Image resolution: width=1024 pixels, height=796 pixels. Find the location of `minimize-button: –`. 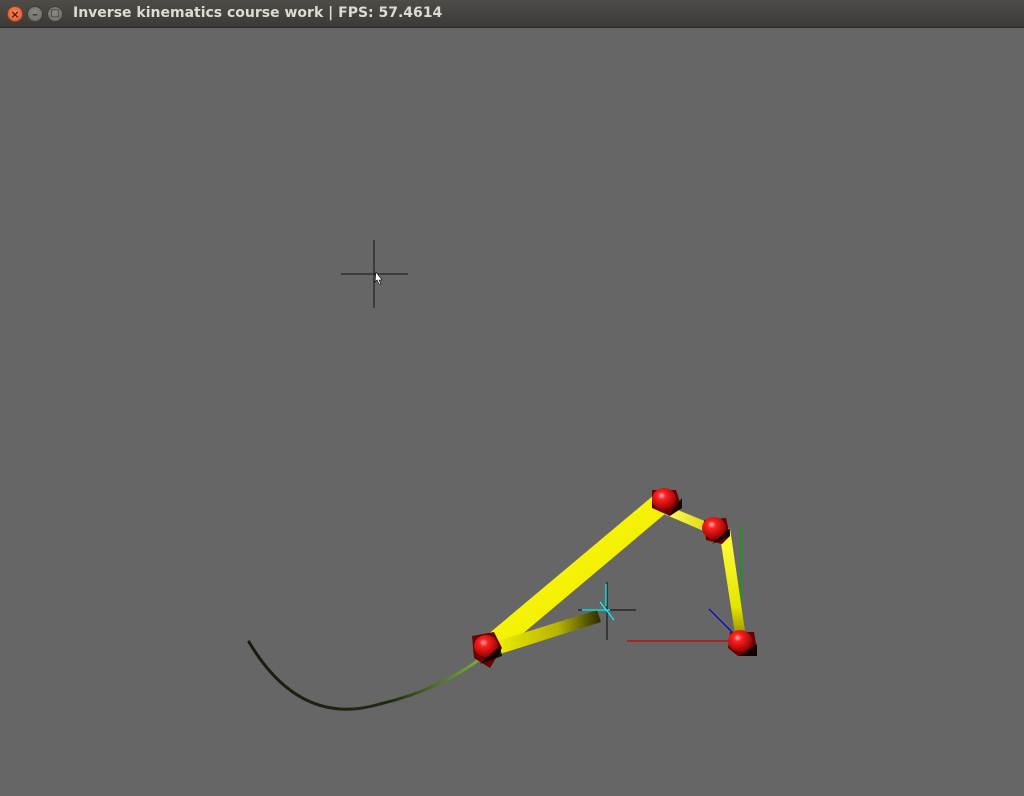

minimize-button: – is located at coordinates (35, 14).